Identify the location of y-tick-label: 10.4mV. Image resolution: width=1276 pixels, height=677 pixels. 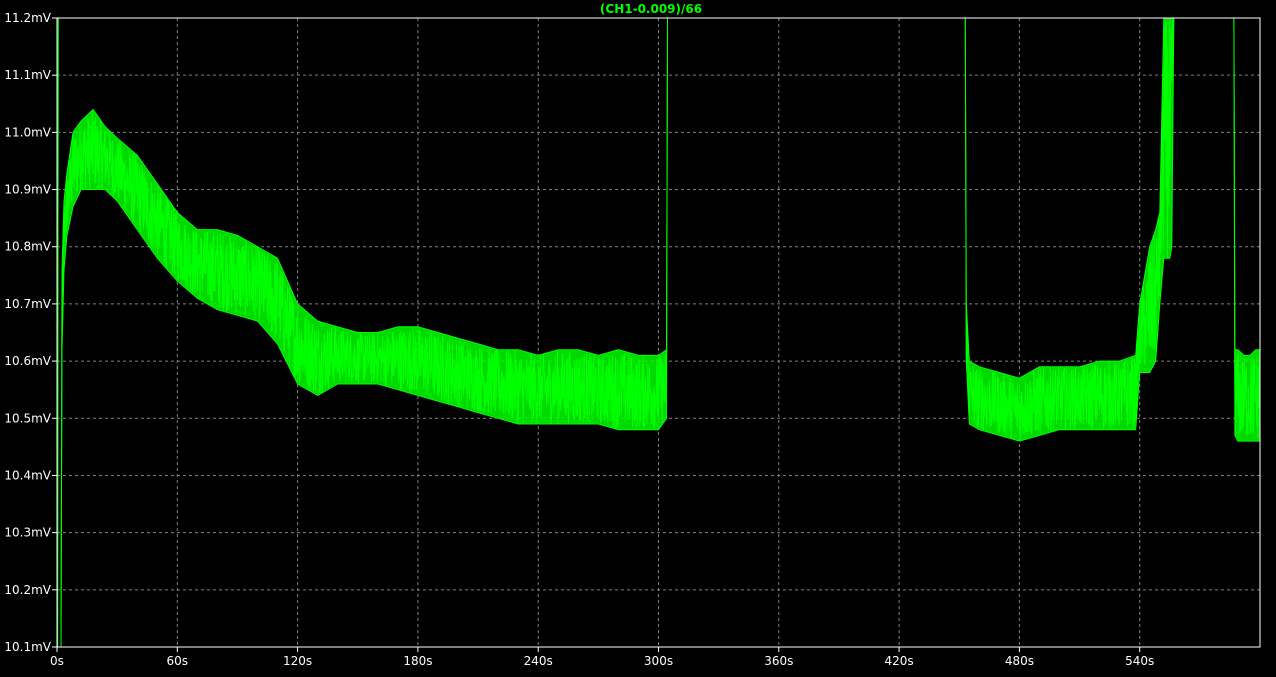
(27, 475).